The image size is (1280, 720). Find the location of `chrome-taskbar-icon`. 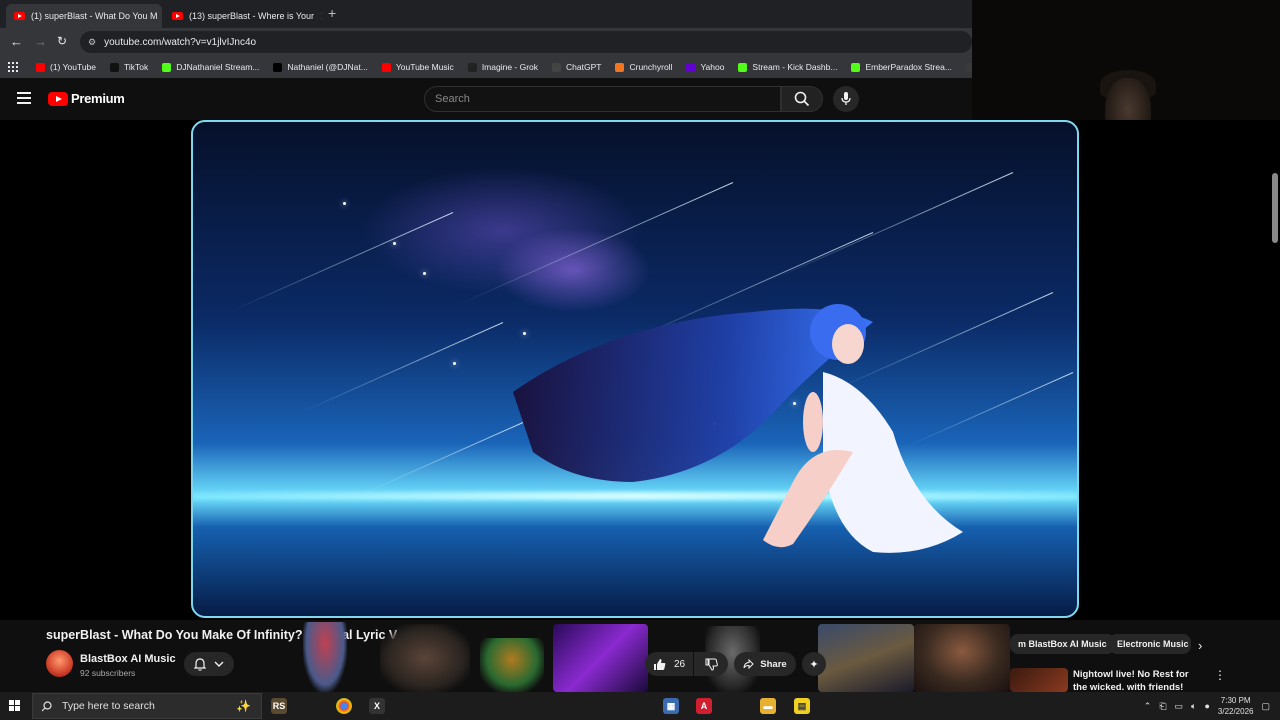

chrome-taskbar-icon is located at coordinates (344, 706).